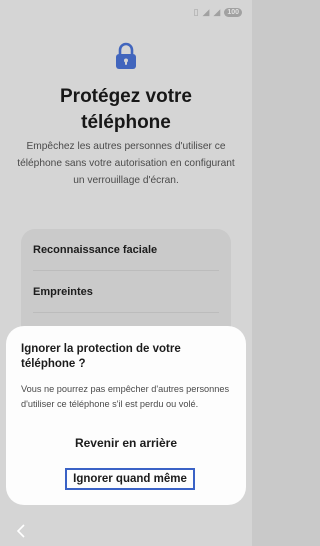 The height and width of the screenshot is (546, 320). I want to click on navigation-bar, so click(126, 531).